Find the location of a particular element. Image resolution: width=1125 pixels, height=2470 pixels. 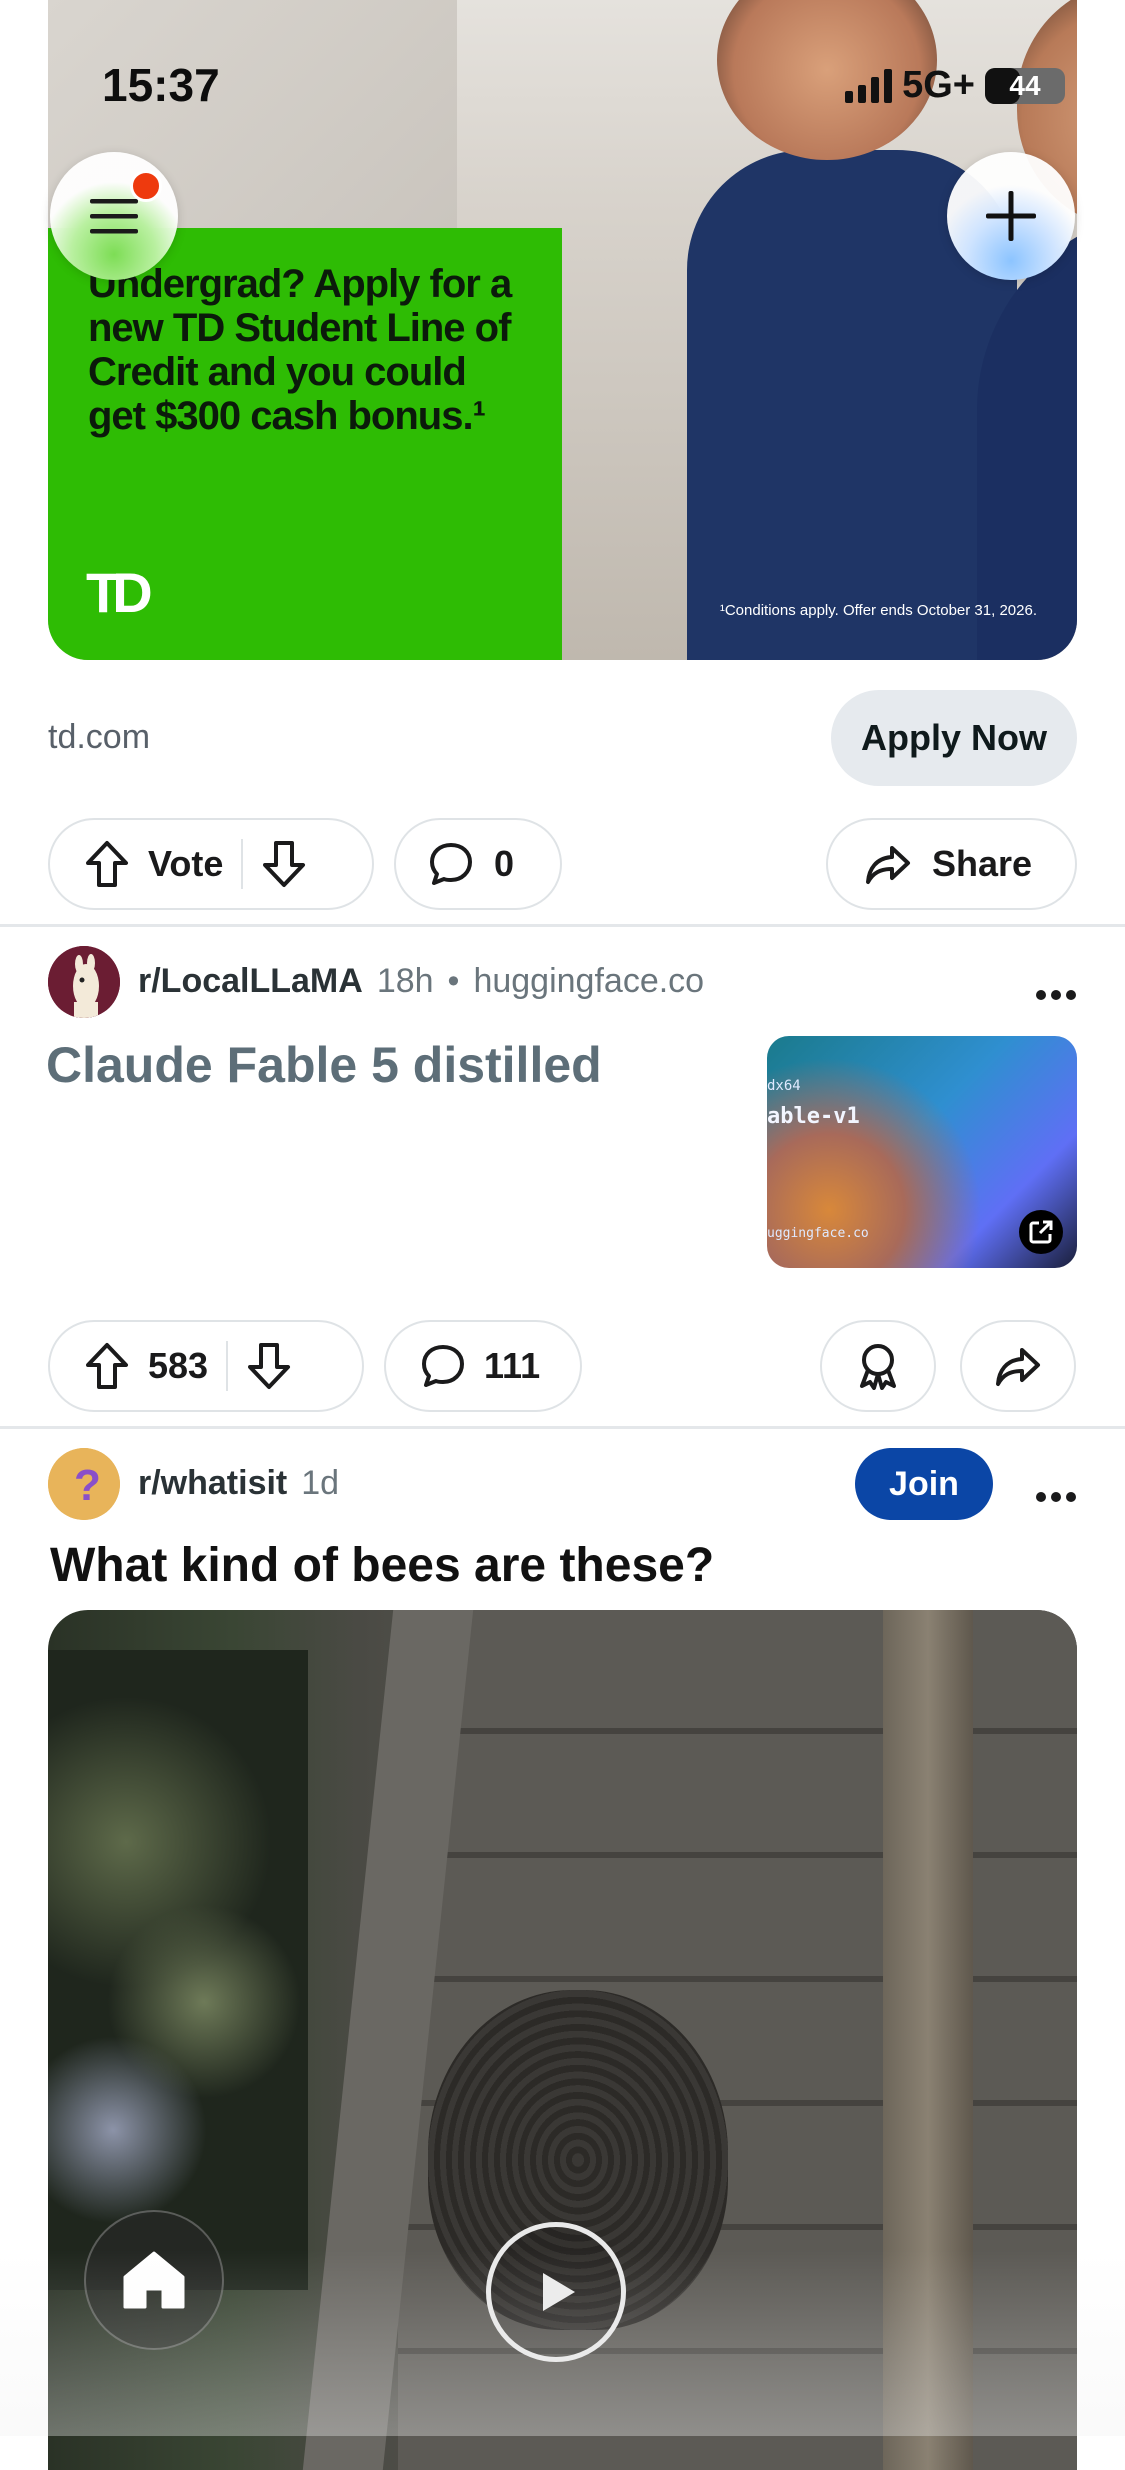

external-link-icon is located at coordinates (1041, 1232).